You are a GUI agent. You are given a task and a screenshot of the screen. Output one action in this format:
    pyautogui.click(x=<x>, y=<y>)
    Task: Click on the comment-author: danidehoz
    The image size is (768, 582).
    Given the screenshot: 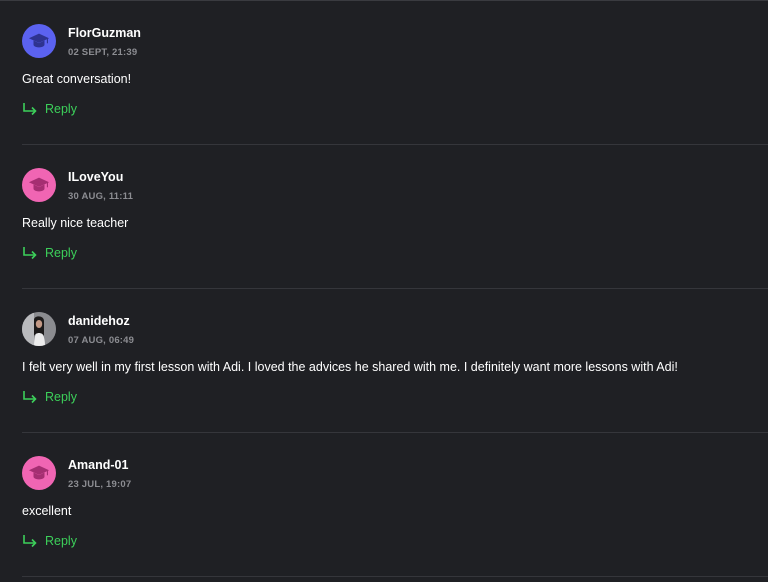 What is the action you would take?
    pyautogui.click(x=99, y=321)
    